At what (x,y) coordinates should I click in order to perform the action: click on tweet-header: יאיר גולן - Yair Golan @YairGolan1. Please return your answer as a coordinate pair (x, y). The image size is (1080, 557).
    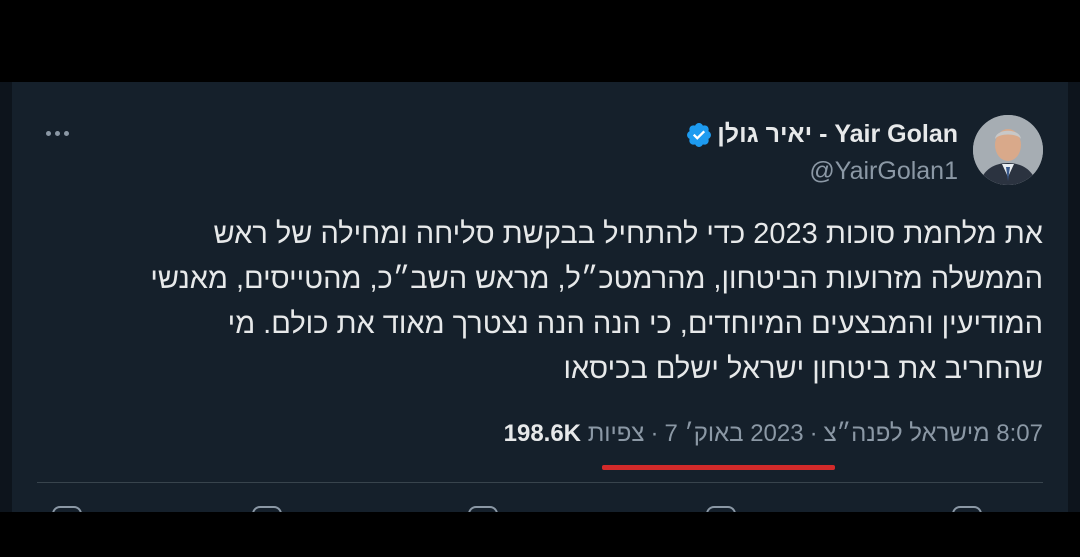
    Looking at the image, I should click on (821, 153).